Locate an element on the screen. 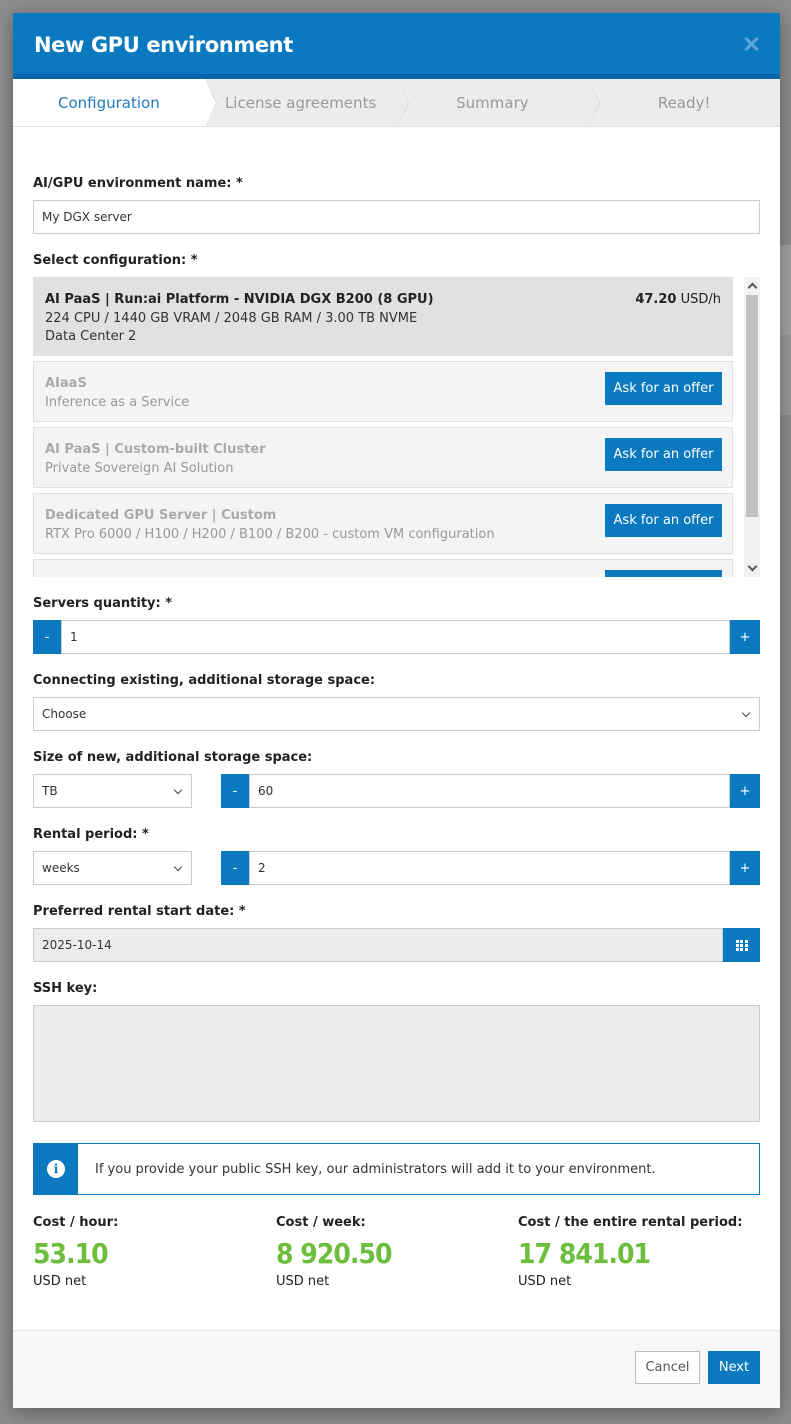  new-storage-unit-value: TB is located at coordinates (50, 791).